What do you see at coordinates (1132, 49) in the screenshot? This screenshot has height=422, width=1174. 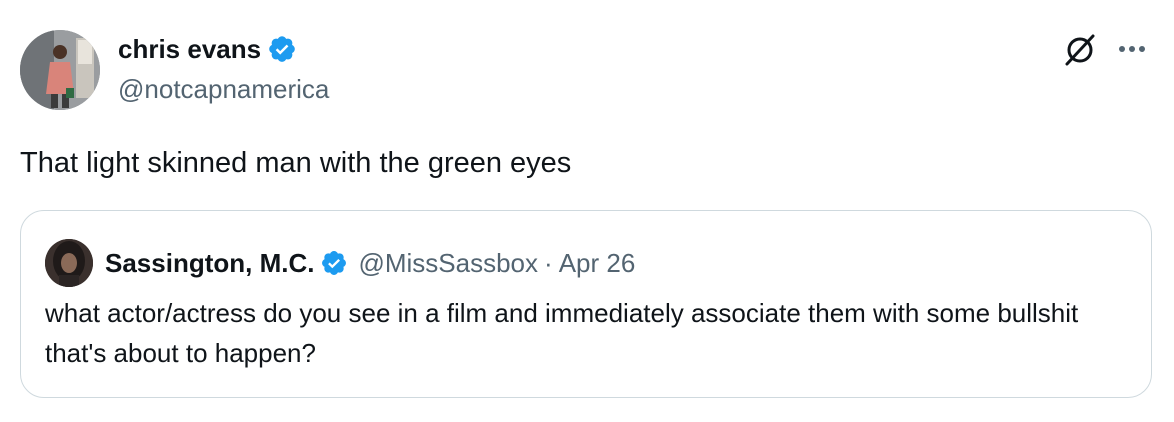 I see `more-options-icon` at bounding box center [1132, 49].